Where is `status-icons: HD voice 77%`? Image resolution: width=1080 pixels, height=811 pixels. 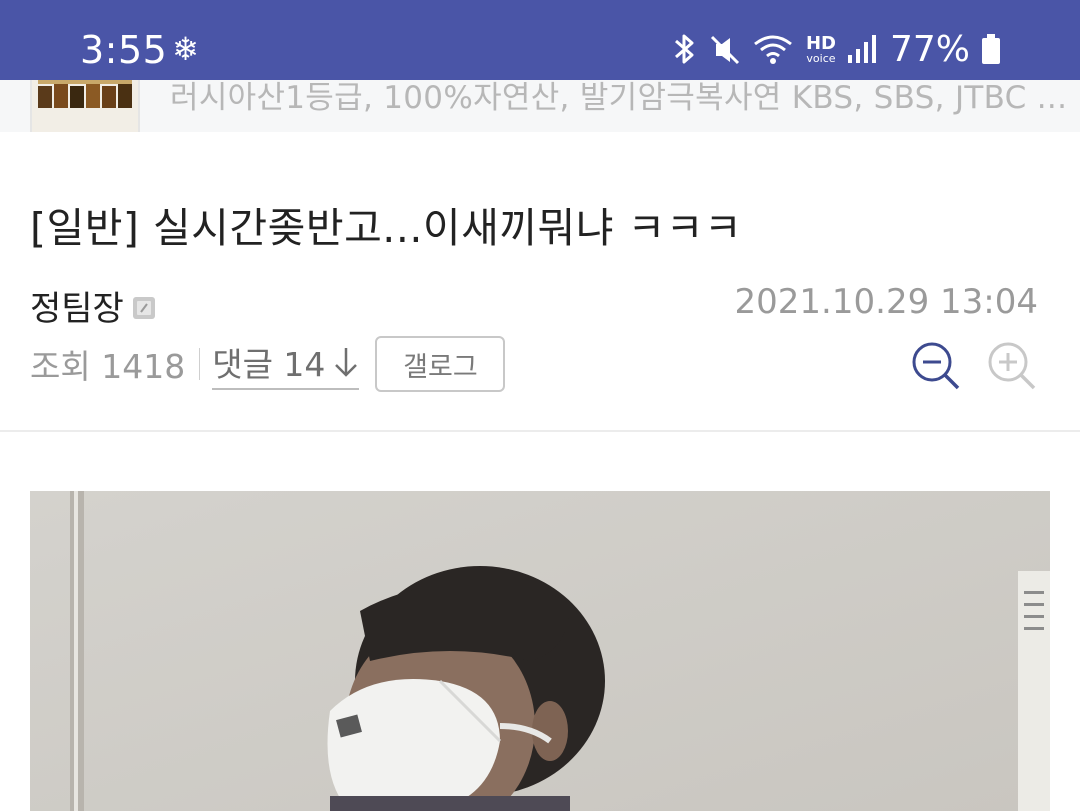
status-icons: HD voice 77% is located at coordinates (837, 49).